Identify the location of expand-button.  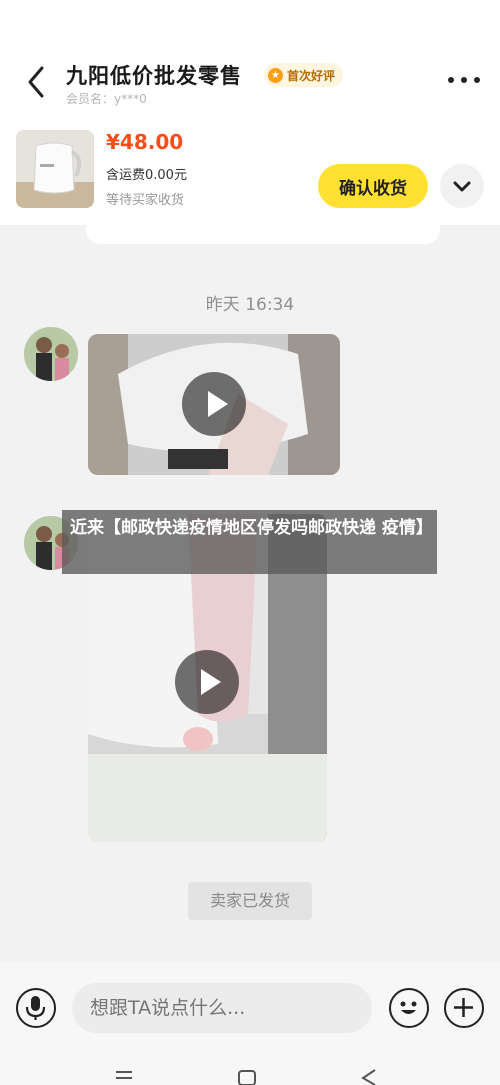
(462, 186).